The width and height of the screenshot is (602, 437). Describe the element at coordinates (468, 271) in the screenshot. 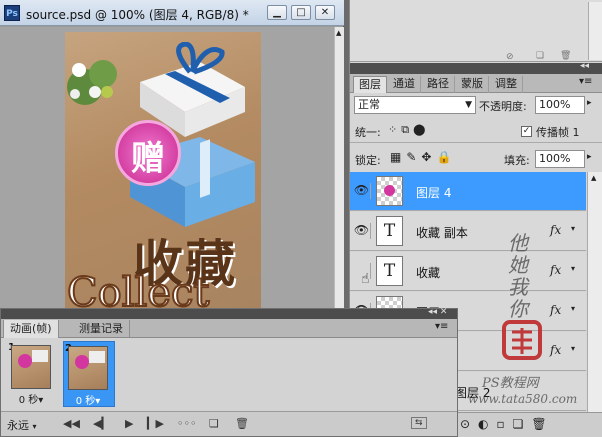

I see `layer-row: T 收藏 fx ▾` at that location.